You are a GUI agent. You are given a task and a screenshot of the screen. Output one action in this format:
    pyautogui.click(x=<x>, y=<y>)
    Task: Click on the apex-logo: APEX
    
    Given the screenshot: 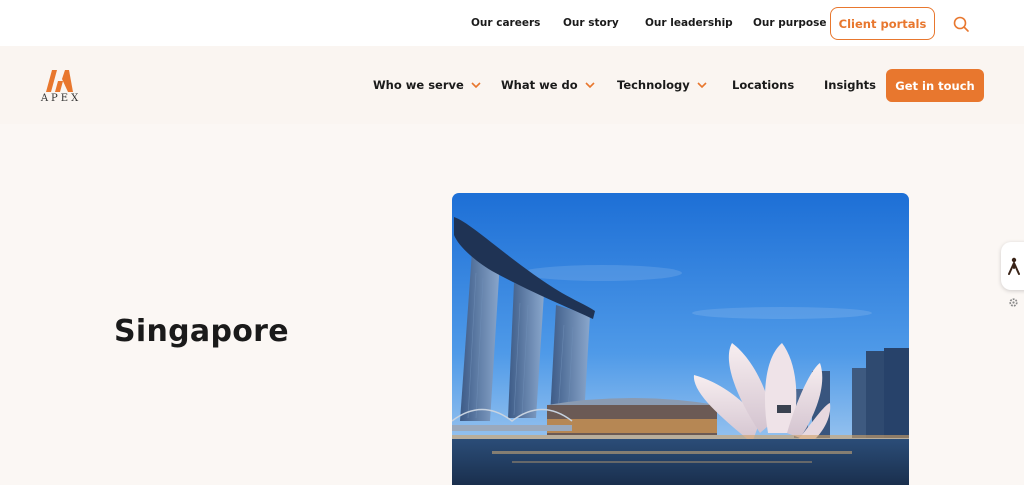 What is the action you would take?
    pyautogui.click(x=61, y=86)
    